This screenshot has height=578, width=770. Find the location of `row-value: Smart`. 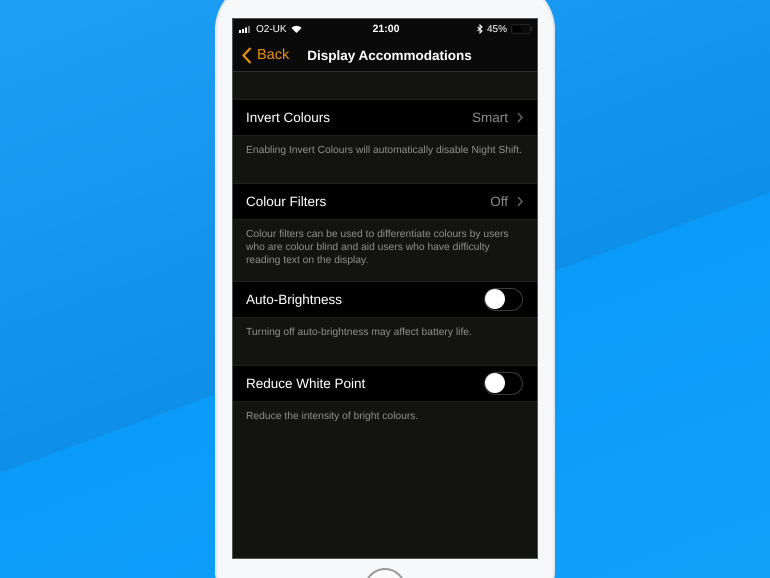

row-value: Smart is located at coordinates (490, 117).